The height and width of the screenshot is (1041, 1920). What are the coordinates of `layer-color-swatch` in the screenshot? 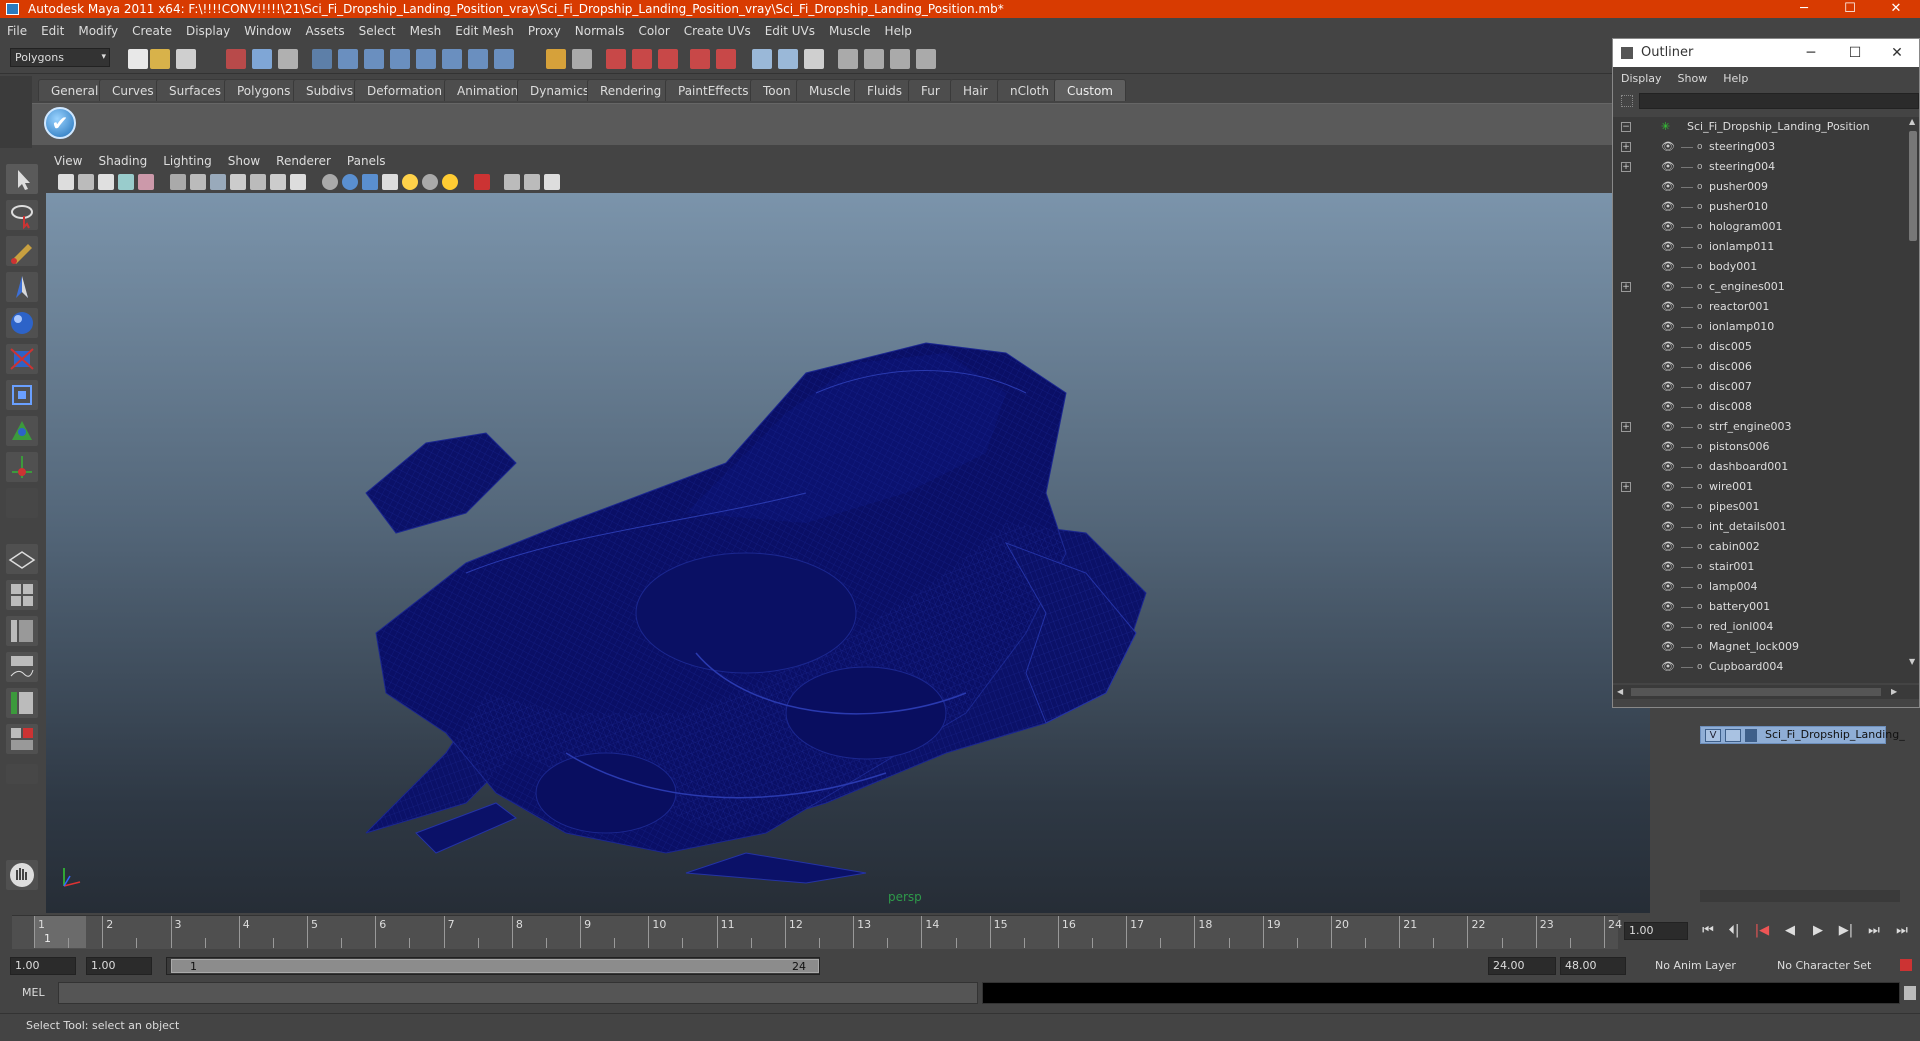 It's located at (1751, 735).